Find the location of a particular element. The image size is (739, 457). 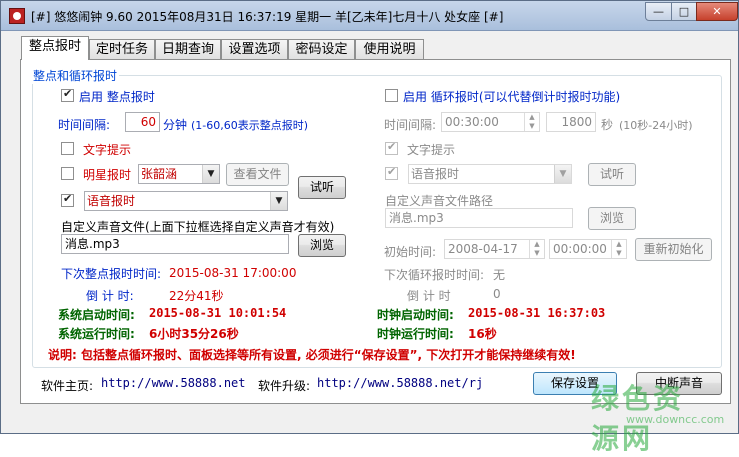

homepage-link: http://www.58888.net is located at coordinates (173, 383).